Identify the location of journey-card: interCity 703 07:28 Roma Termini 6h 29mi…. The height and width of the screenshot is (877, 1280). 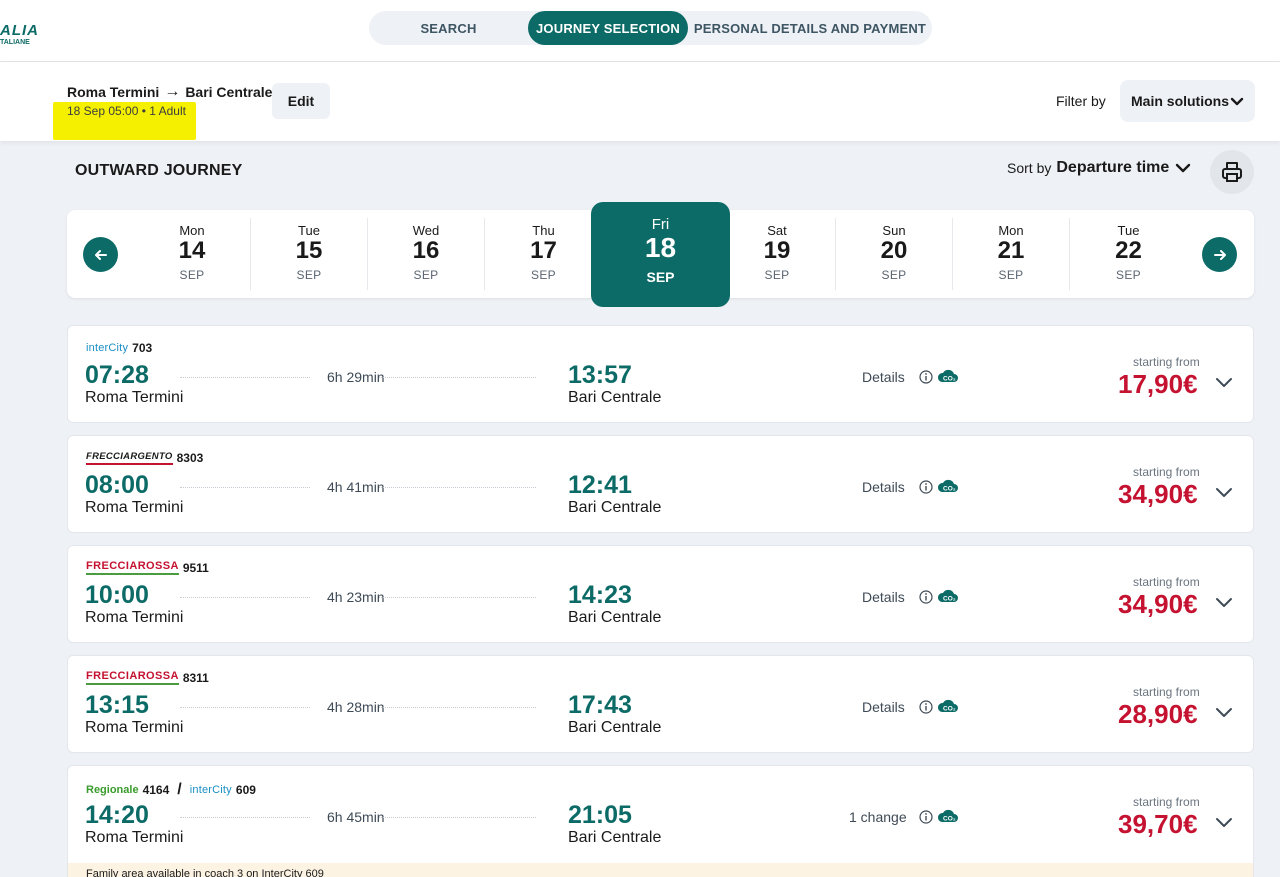
(660, 374).